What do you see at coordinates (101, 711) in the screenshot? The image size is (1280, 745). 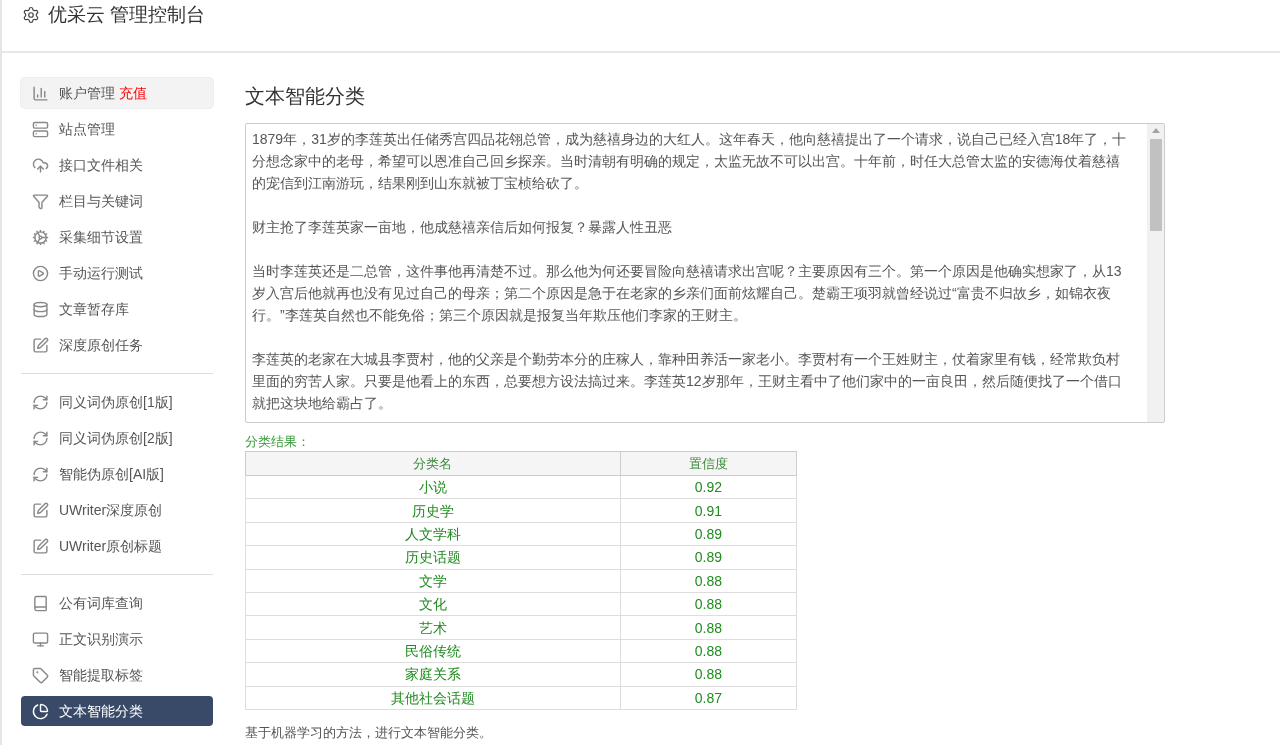 I see `sidebar-label: 文本智能分类` at bounding box center [101, 711].